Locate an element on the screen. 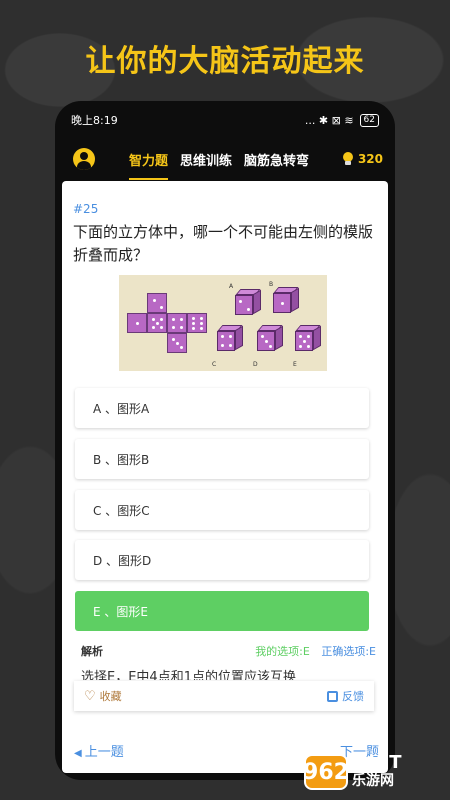 The width and height of the screenshot is (450, 800). feedback-button: 反馈 is located at coordinates (345, 696).